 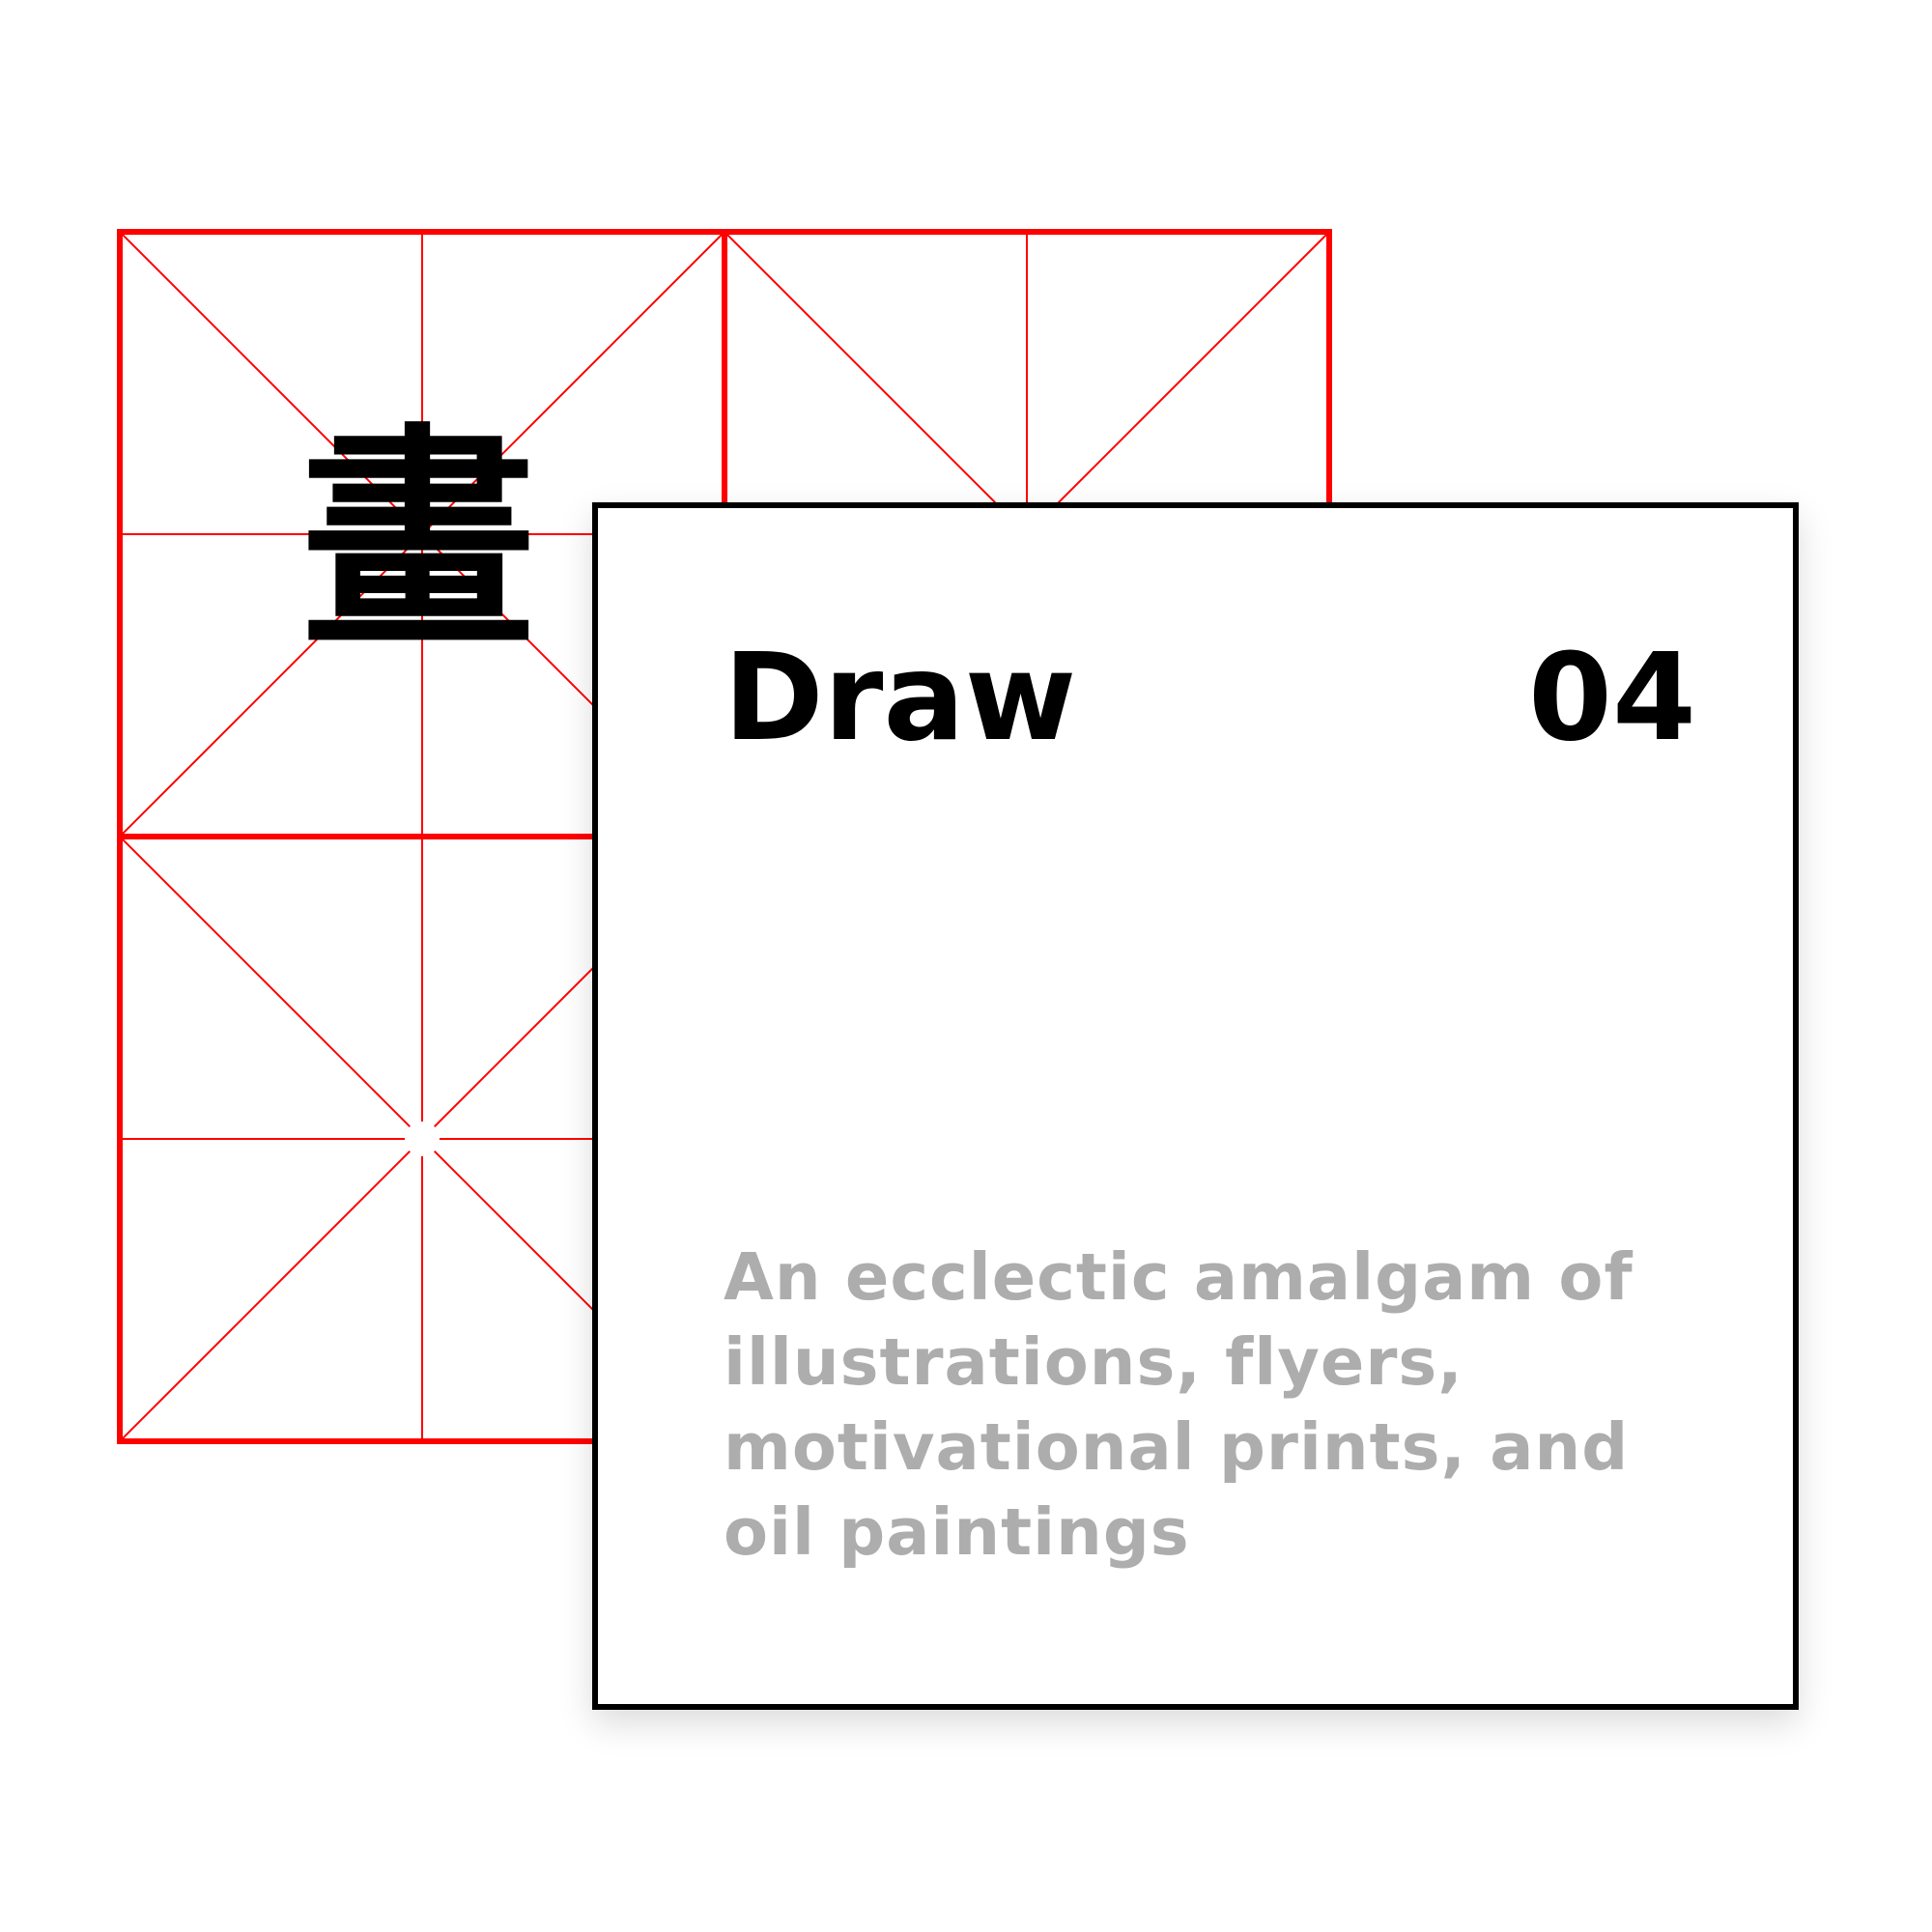 What do you see at coordinates (418, 541) in the screenshot?
I see `calligraphy-glyph: 畫` at bounding box center [418, 541].